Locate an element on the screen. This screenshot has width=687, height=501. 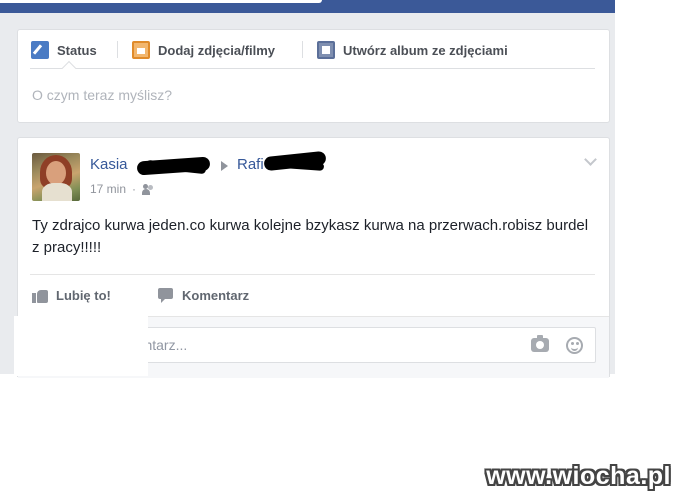
target-name: Rafi is located at coordinates (250, 164).